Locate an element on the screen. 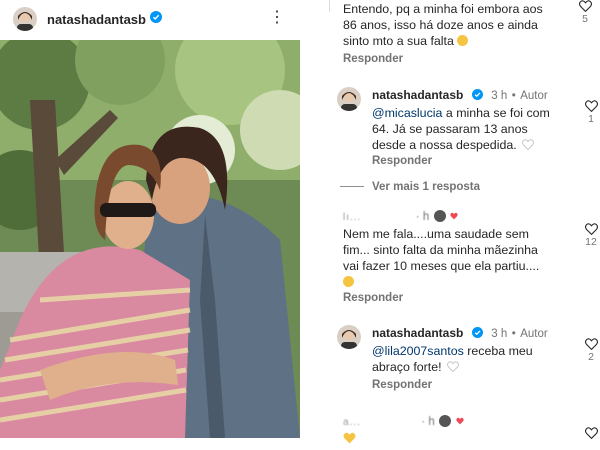 Image resolution: width=600 pixels, height=450 pixels. reply-line: 64. Já se passaram 13 anos is located at coordinates (450, 129).